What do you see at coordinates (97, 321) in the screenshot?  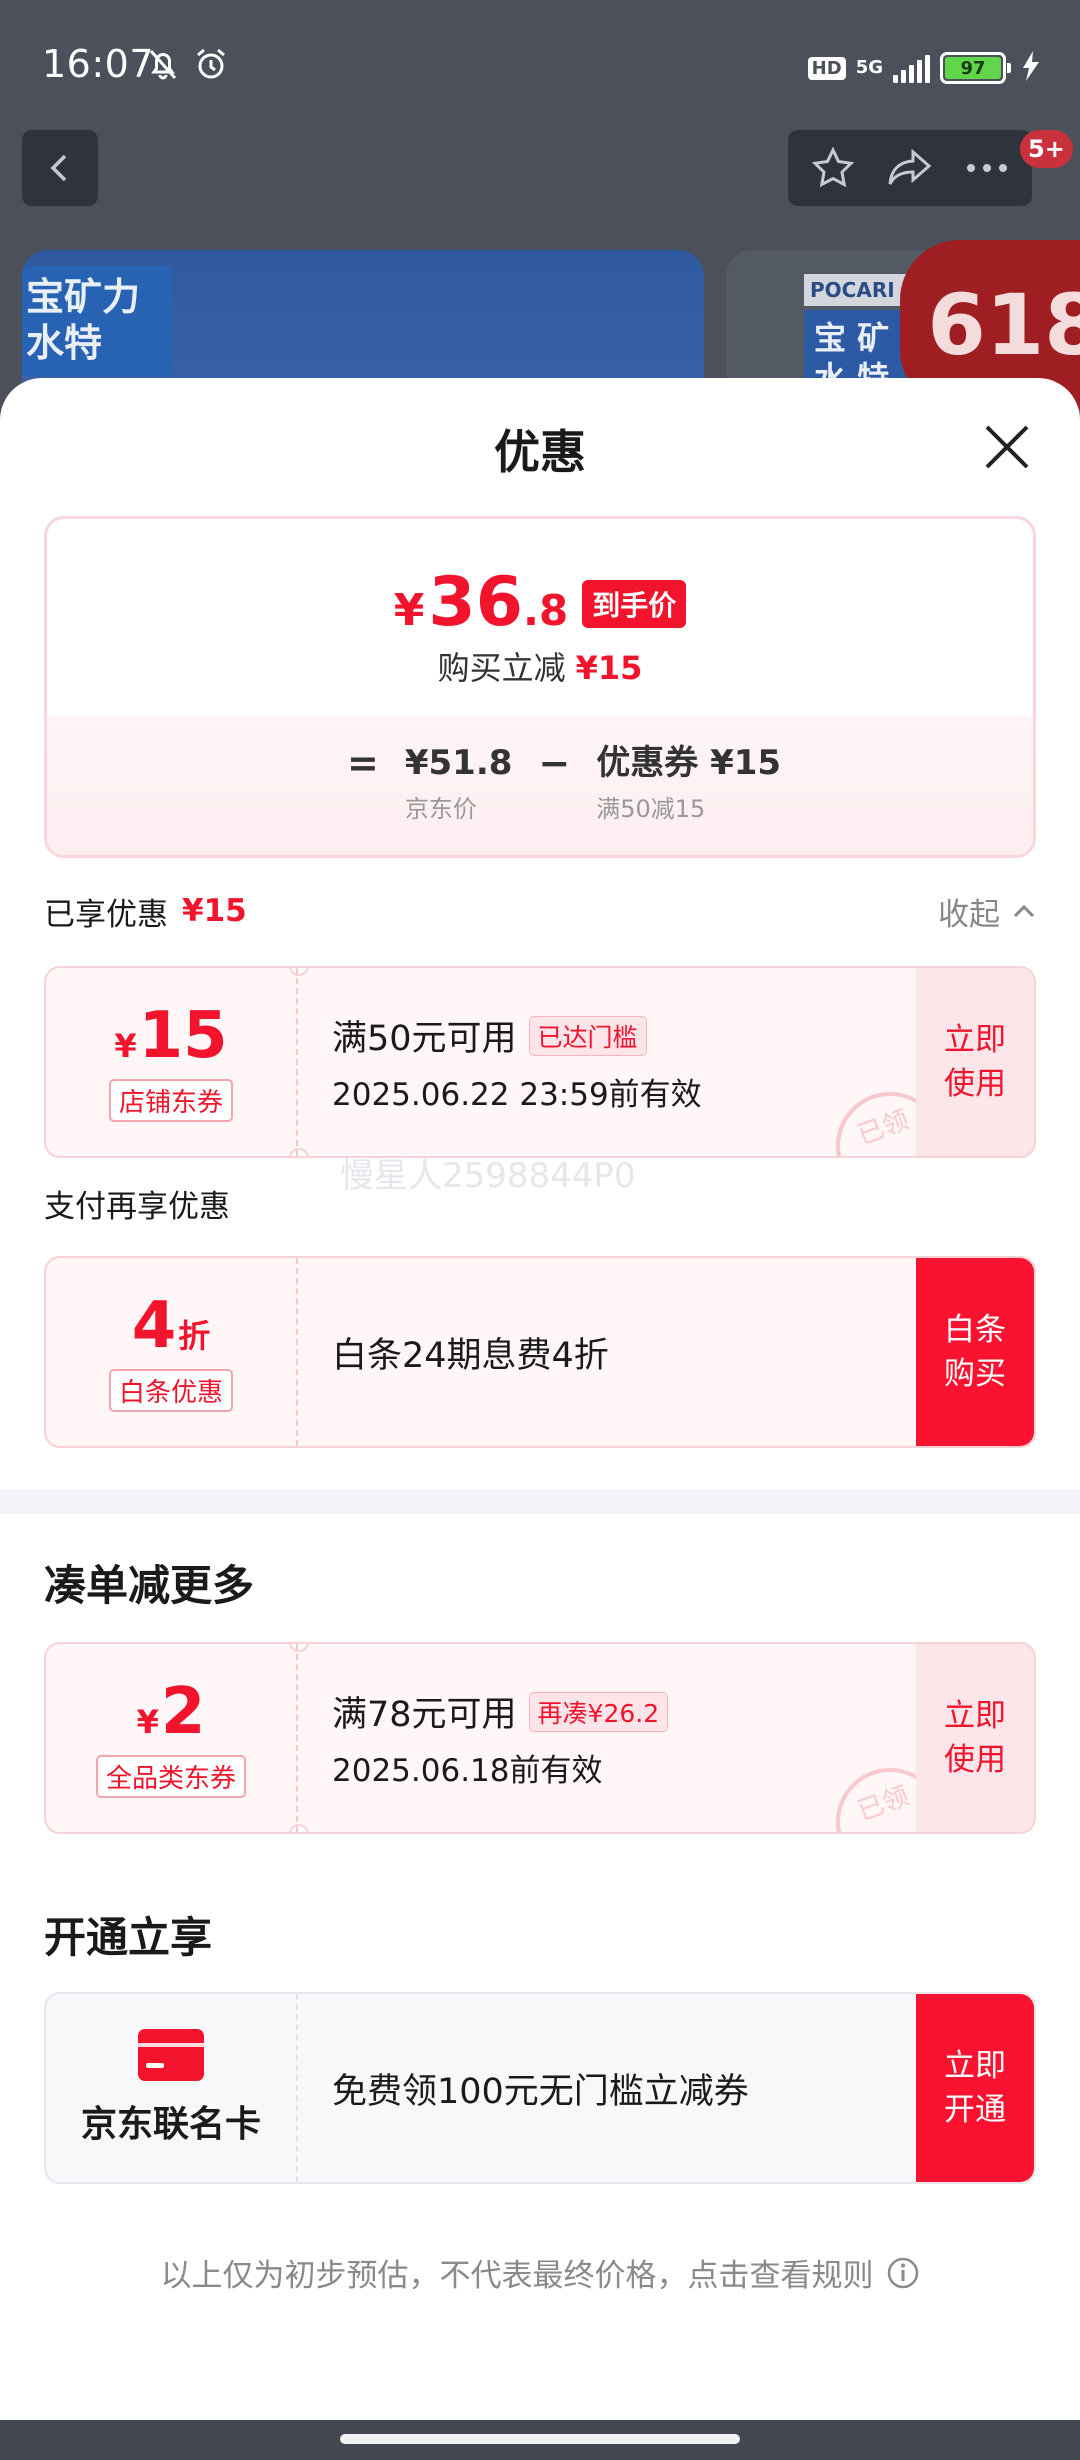 I see `product-logo: 宝矿力 水特` at bounding box center [97, 321].